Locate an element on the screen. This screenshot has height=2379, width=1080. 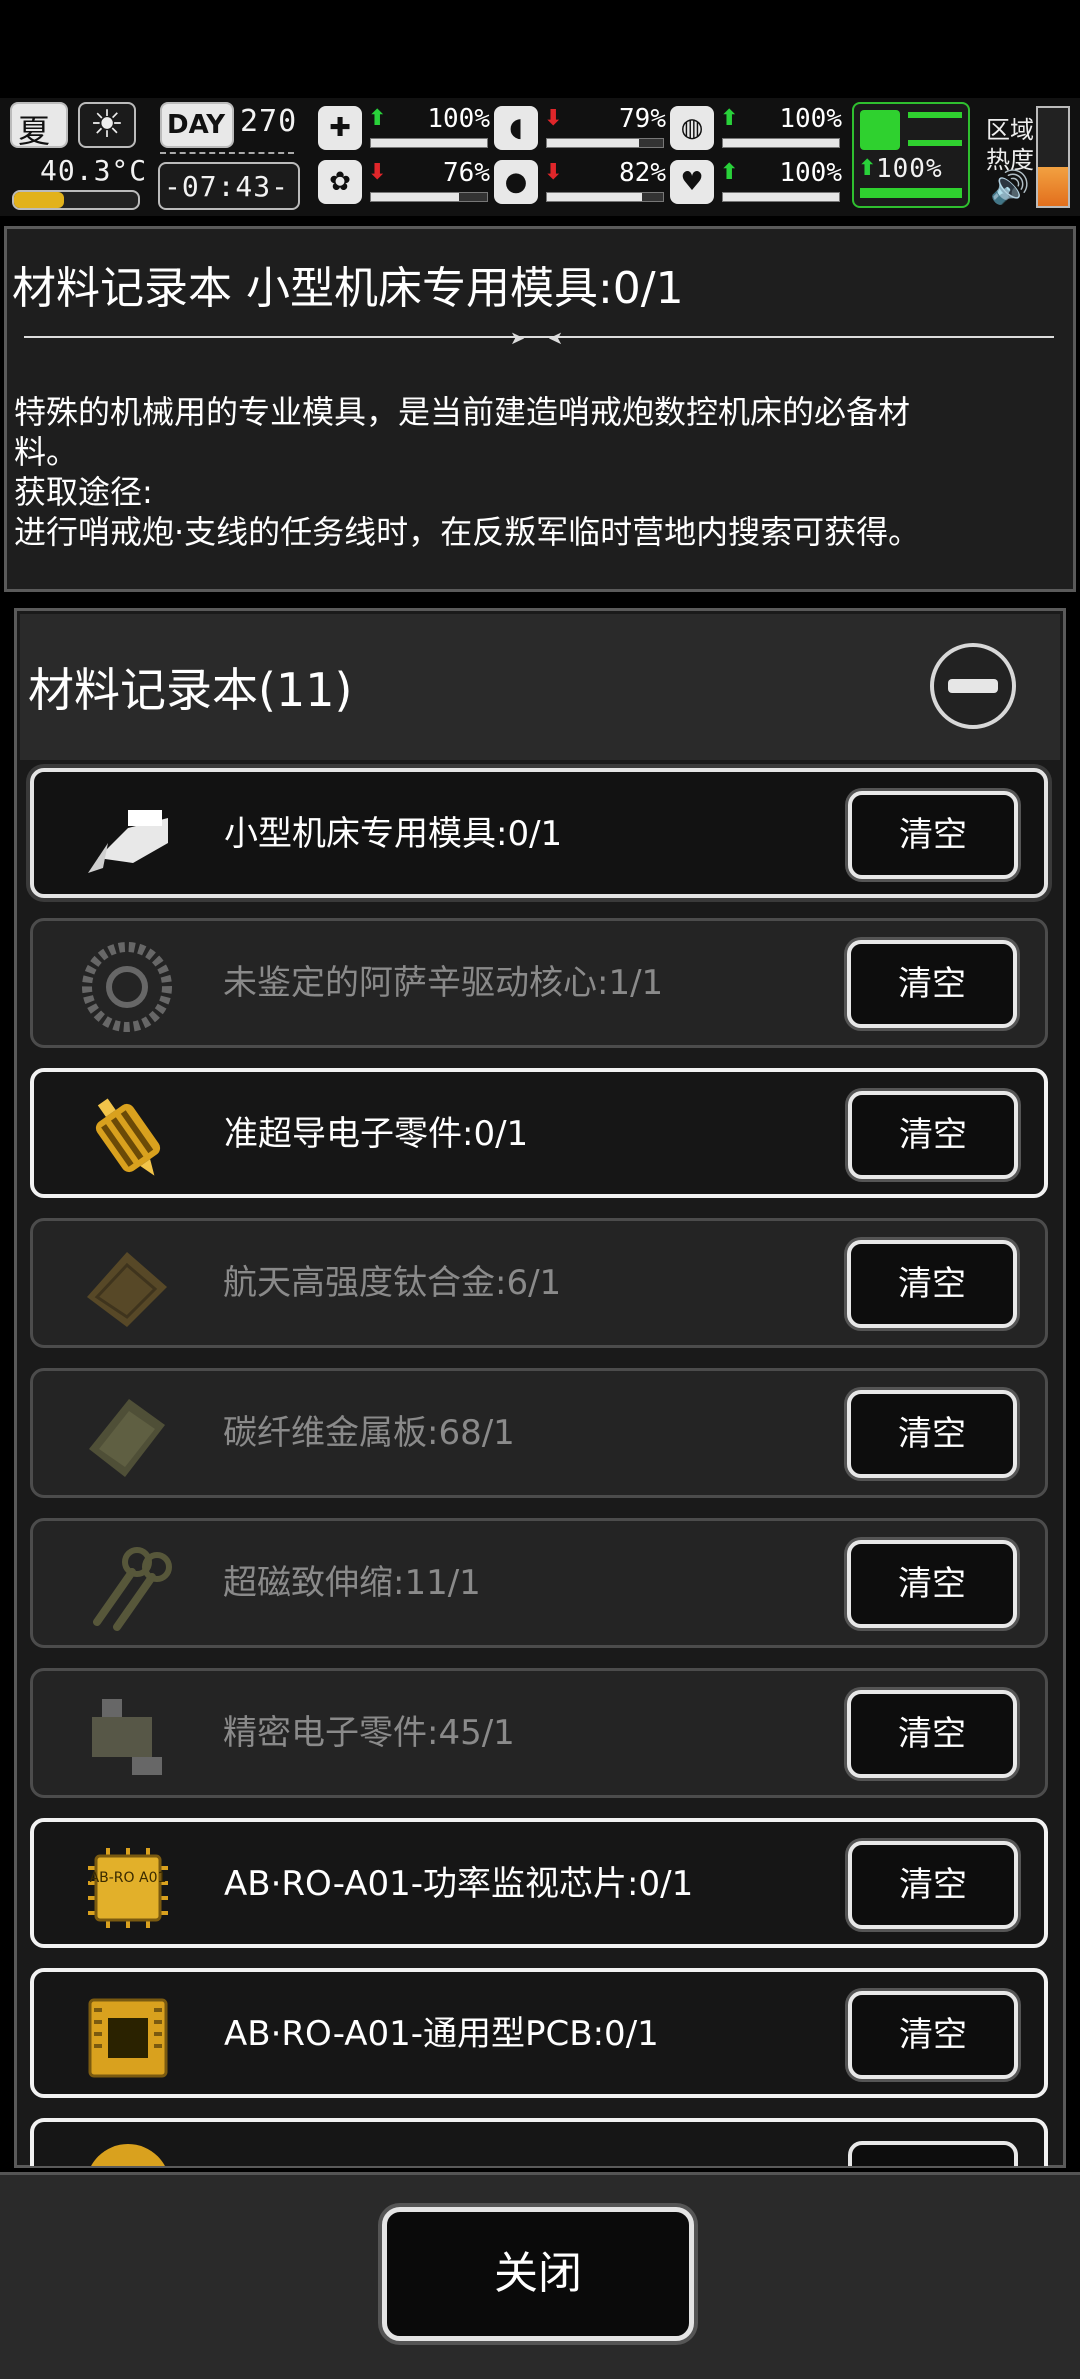
health-value: 100% is located at coordinates (458, 119).